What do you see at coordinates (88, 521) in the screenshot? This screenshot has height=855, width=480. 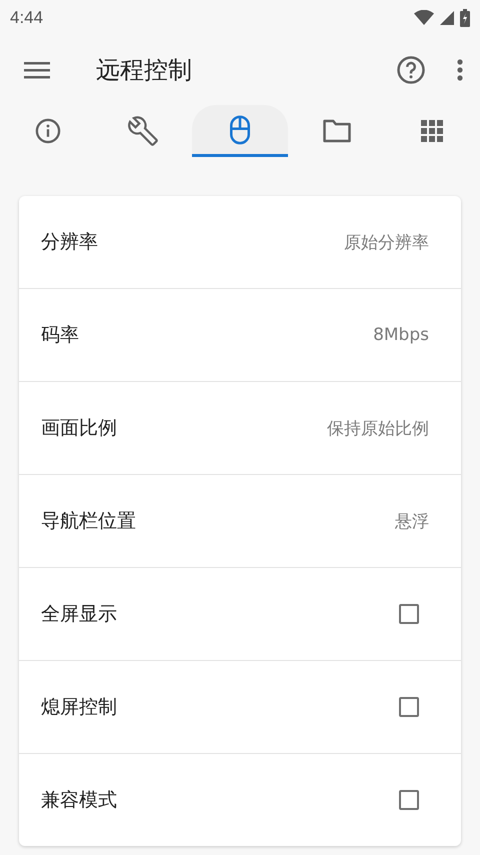 I see `setting-label: 导航栏位置` at bounding box center [88, 521].